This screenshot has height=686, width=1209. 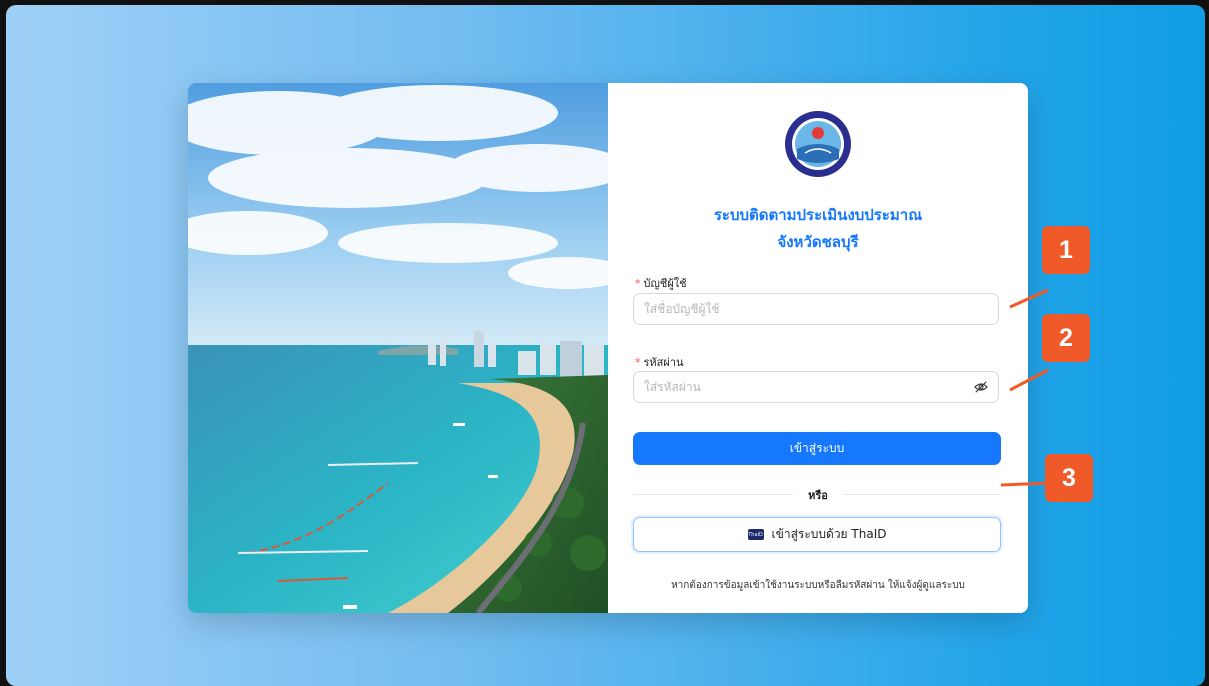 I want to click on callout-connectors, so click(x=1025, y=387).